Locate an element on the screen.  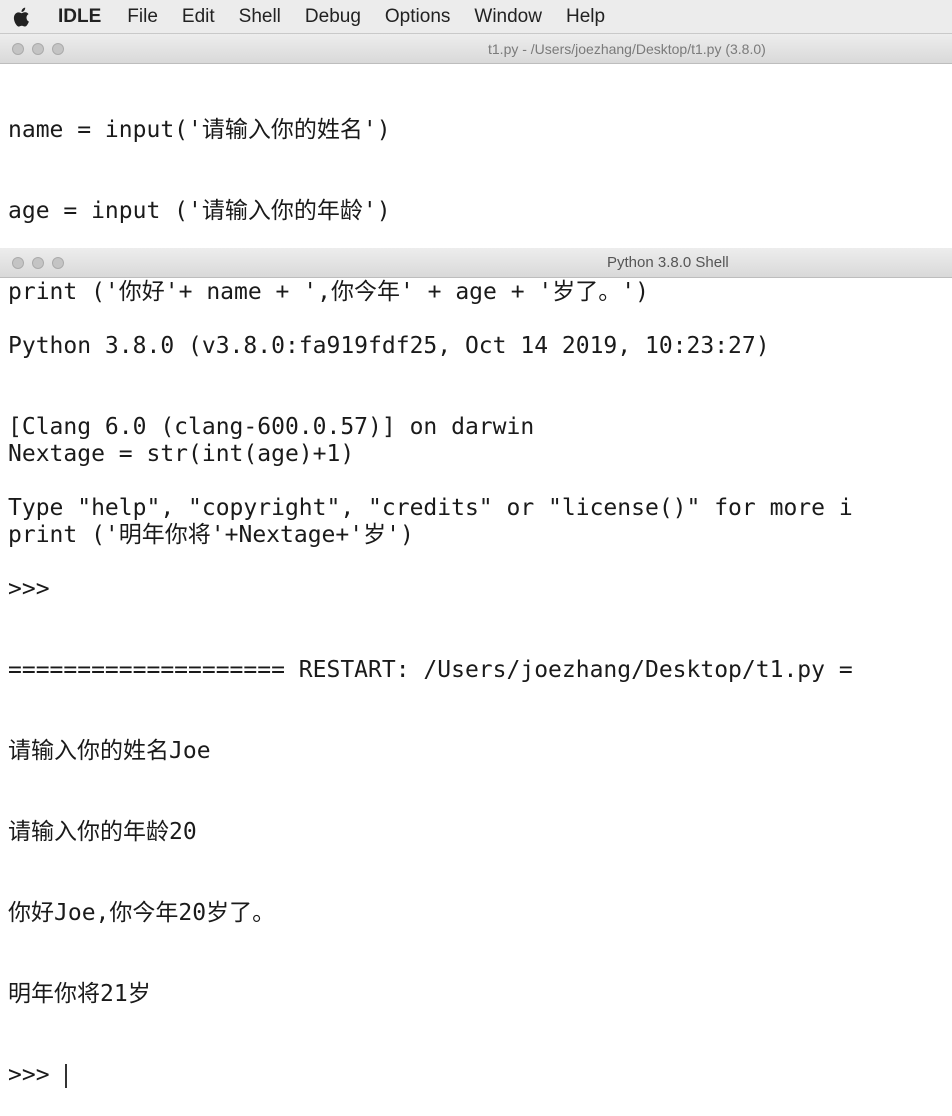
shell-line: [Clang 6.0 (clang-600.0.57)] on darwin is located at coordinates (271, 427).